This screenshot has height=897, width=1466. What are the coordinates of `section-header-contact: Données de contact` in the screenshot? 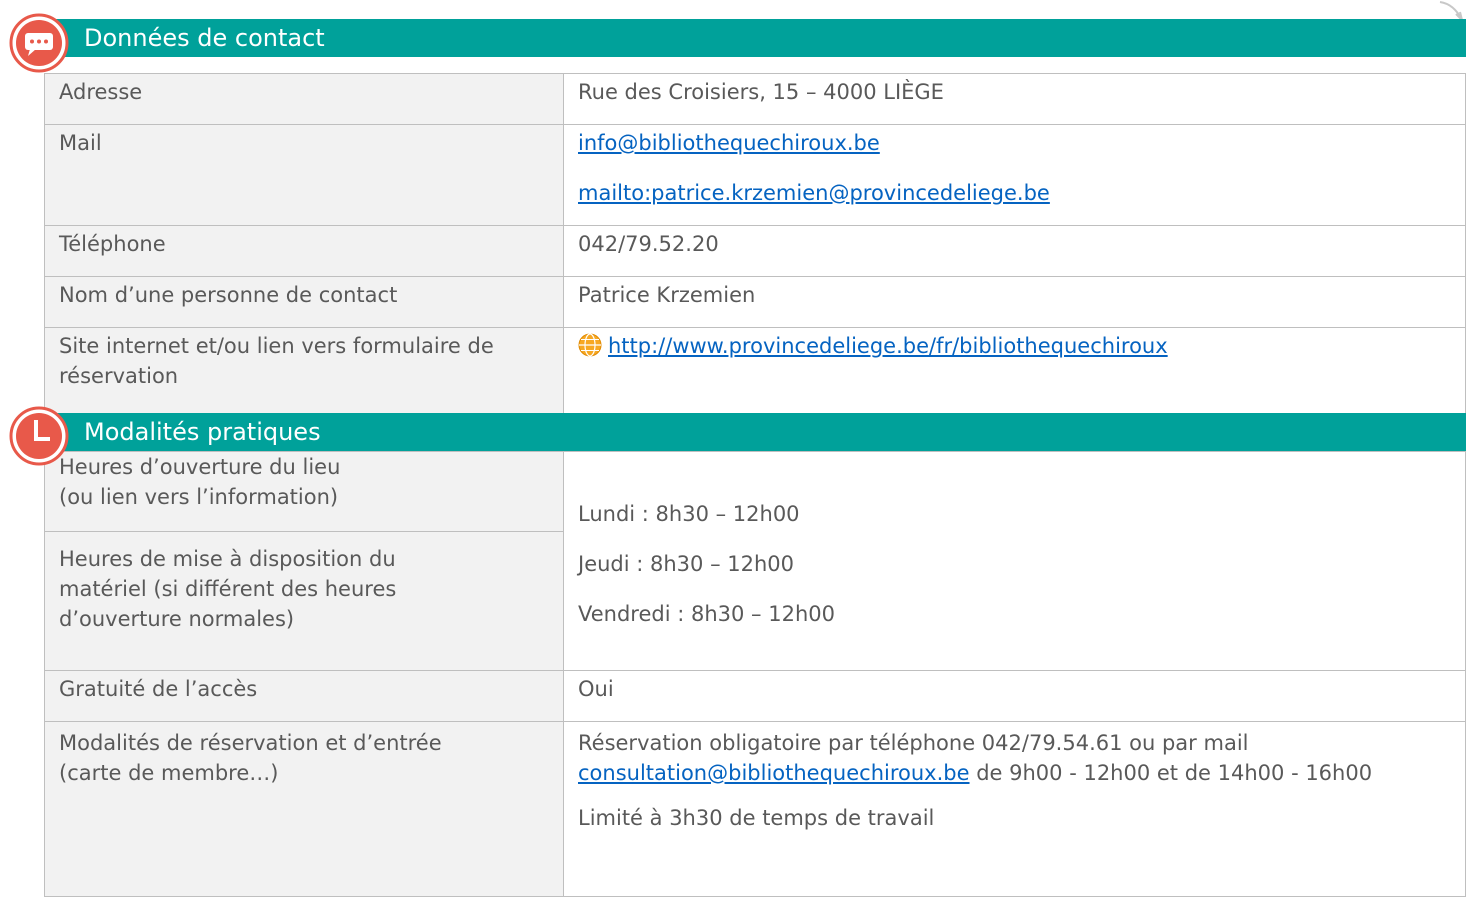 It's located at (755, 38).